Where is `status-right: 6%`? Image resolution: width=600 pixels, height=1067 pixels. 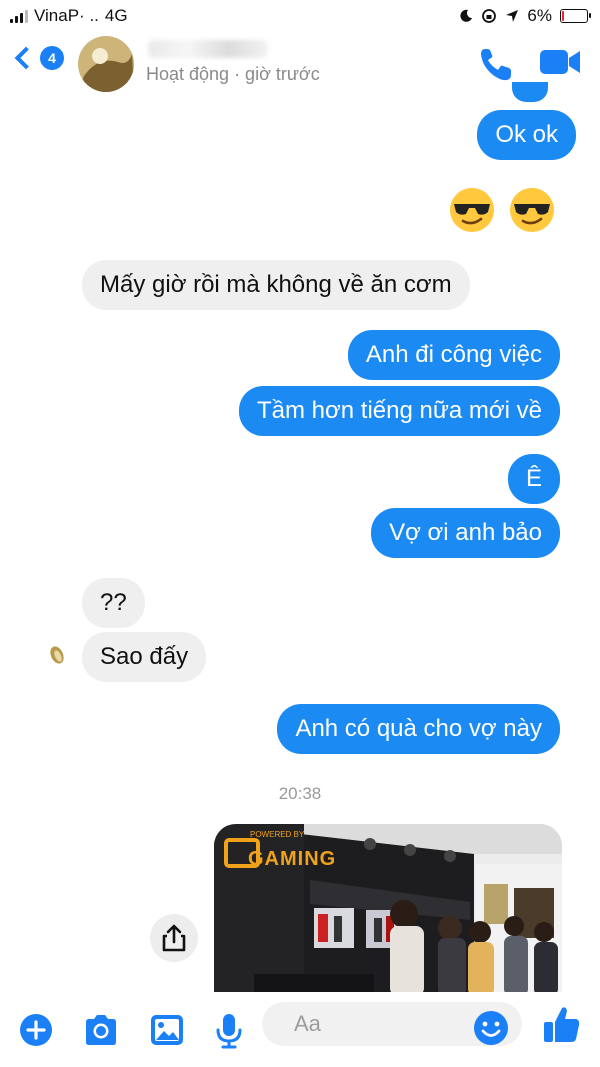 status-right: 6% is located at coordinates (525, 16).